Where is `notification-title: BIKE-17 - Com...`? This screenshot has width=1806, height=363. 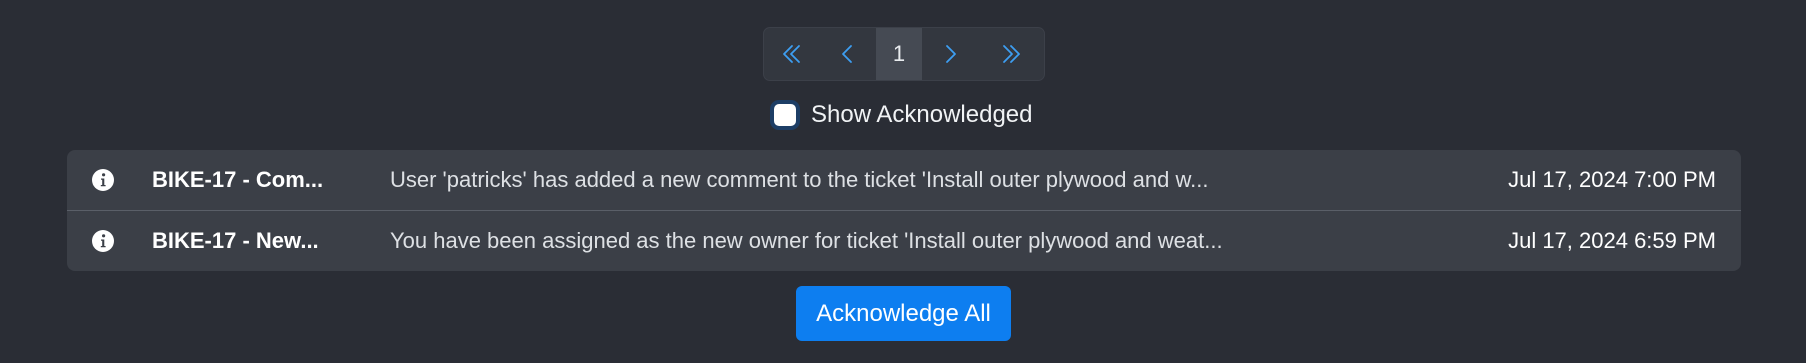
notification-title: BIKE-17 - Com... is located at coordinates (238, 179).